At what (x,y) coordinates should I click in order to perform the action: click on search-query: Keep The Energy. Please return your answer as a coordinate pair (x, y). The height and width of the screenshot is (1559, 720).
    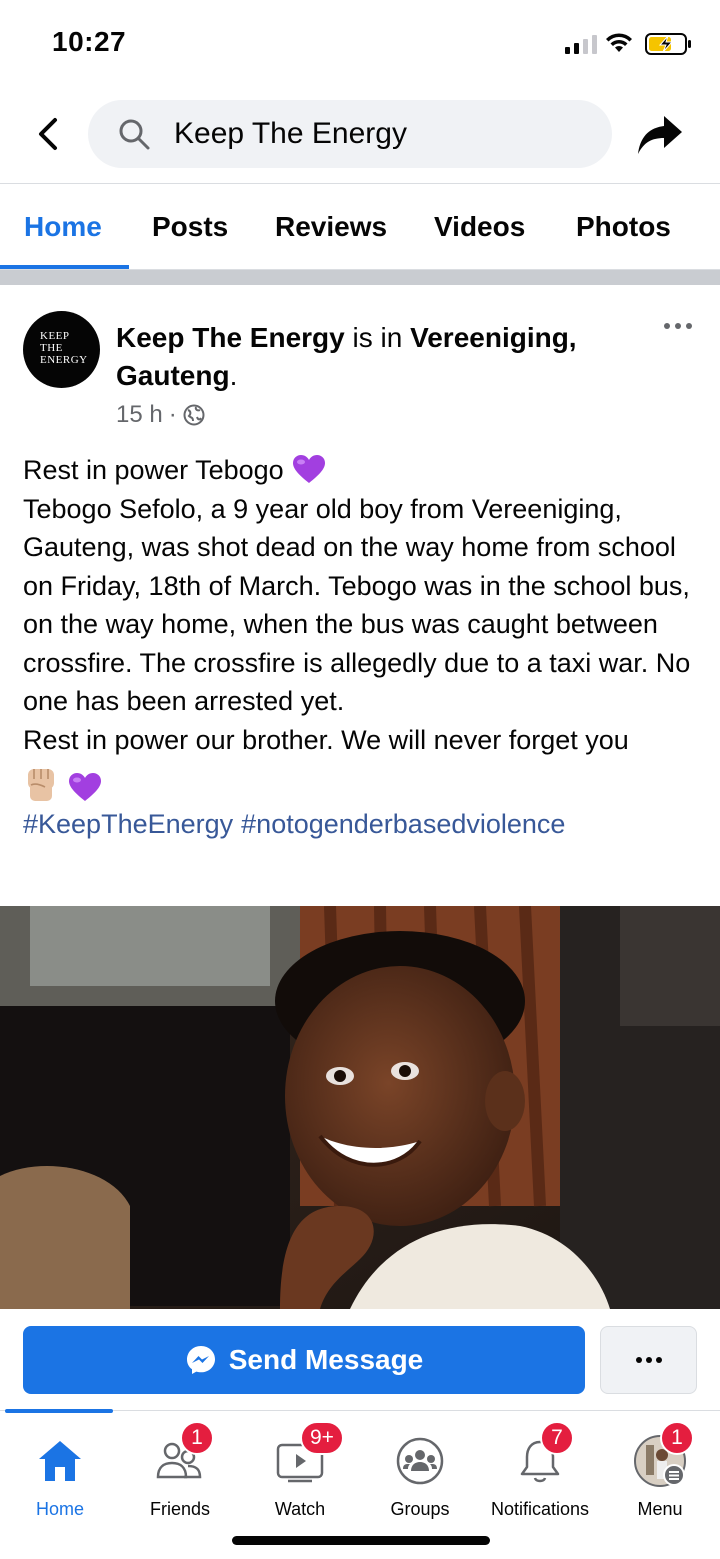
    Looking at the image, I should click on (290, 134).